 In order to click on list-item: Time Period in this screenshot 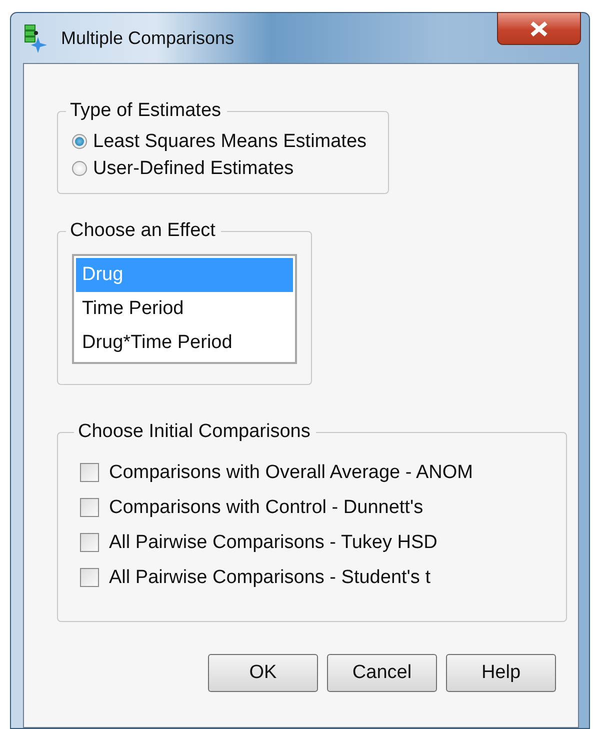, I will do `click(184, 309)`.